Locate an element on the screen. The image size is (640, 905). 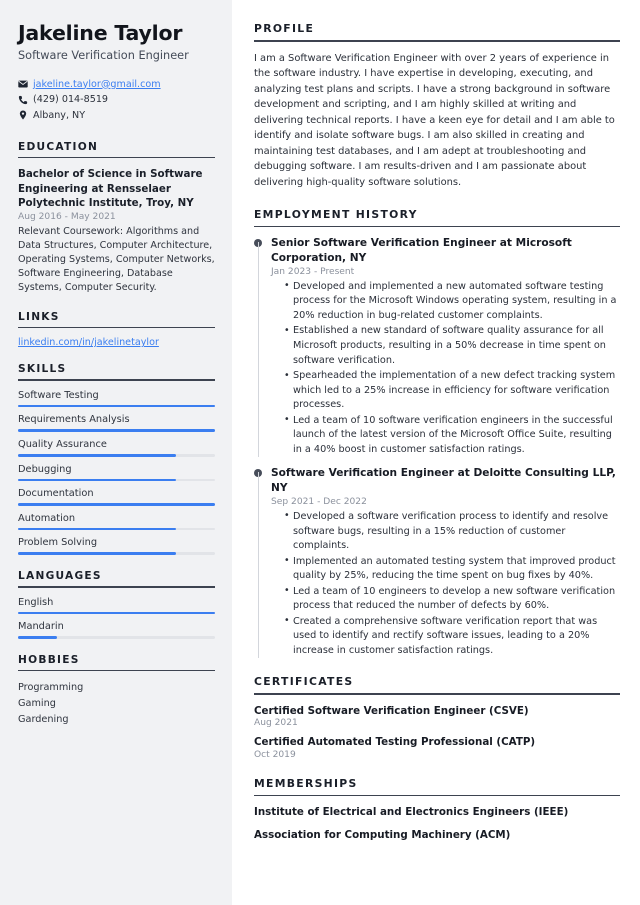
rating-row: Documentation is located at coordinates (116, 497).